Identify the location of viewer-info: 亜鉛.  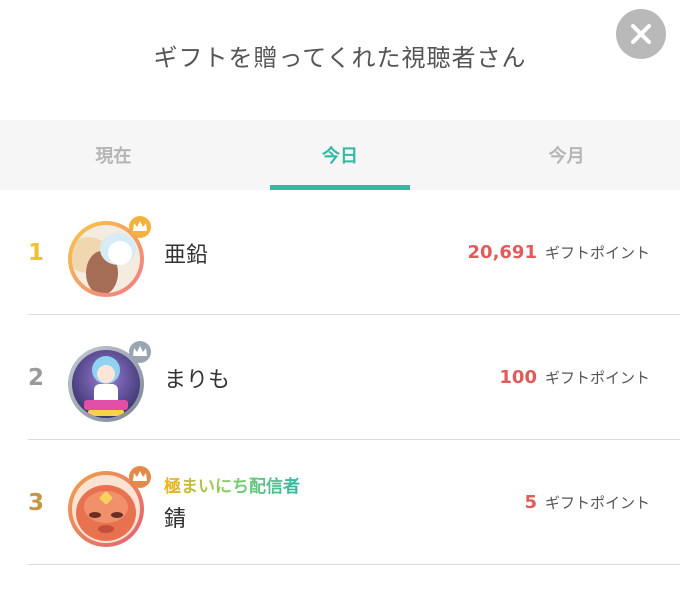
(186, 252).